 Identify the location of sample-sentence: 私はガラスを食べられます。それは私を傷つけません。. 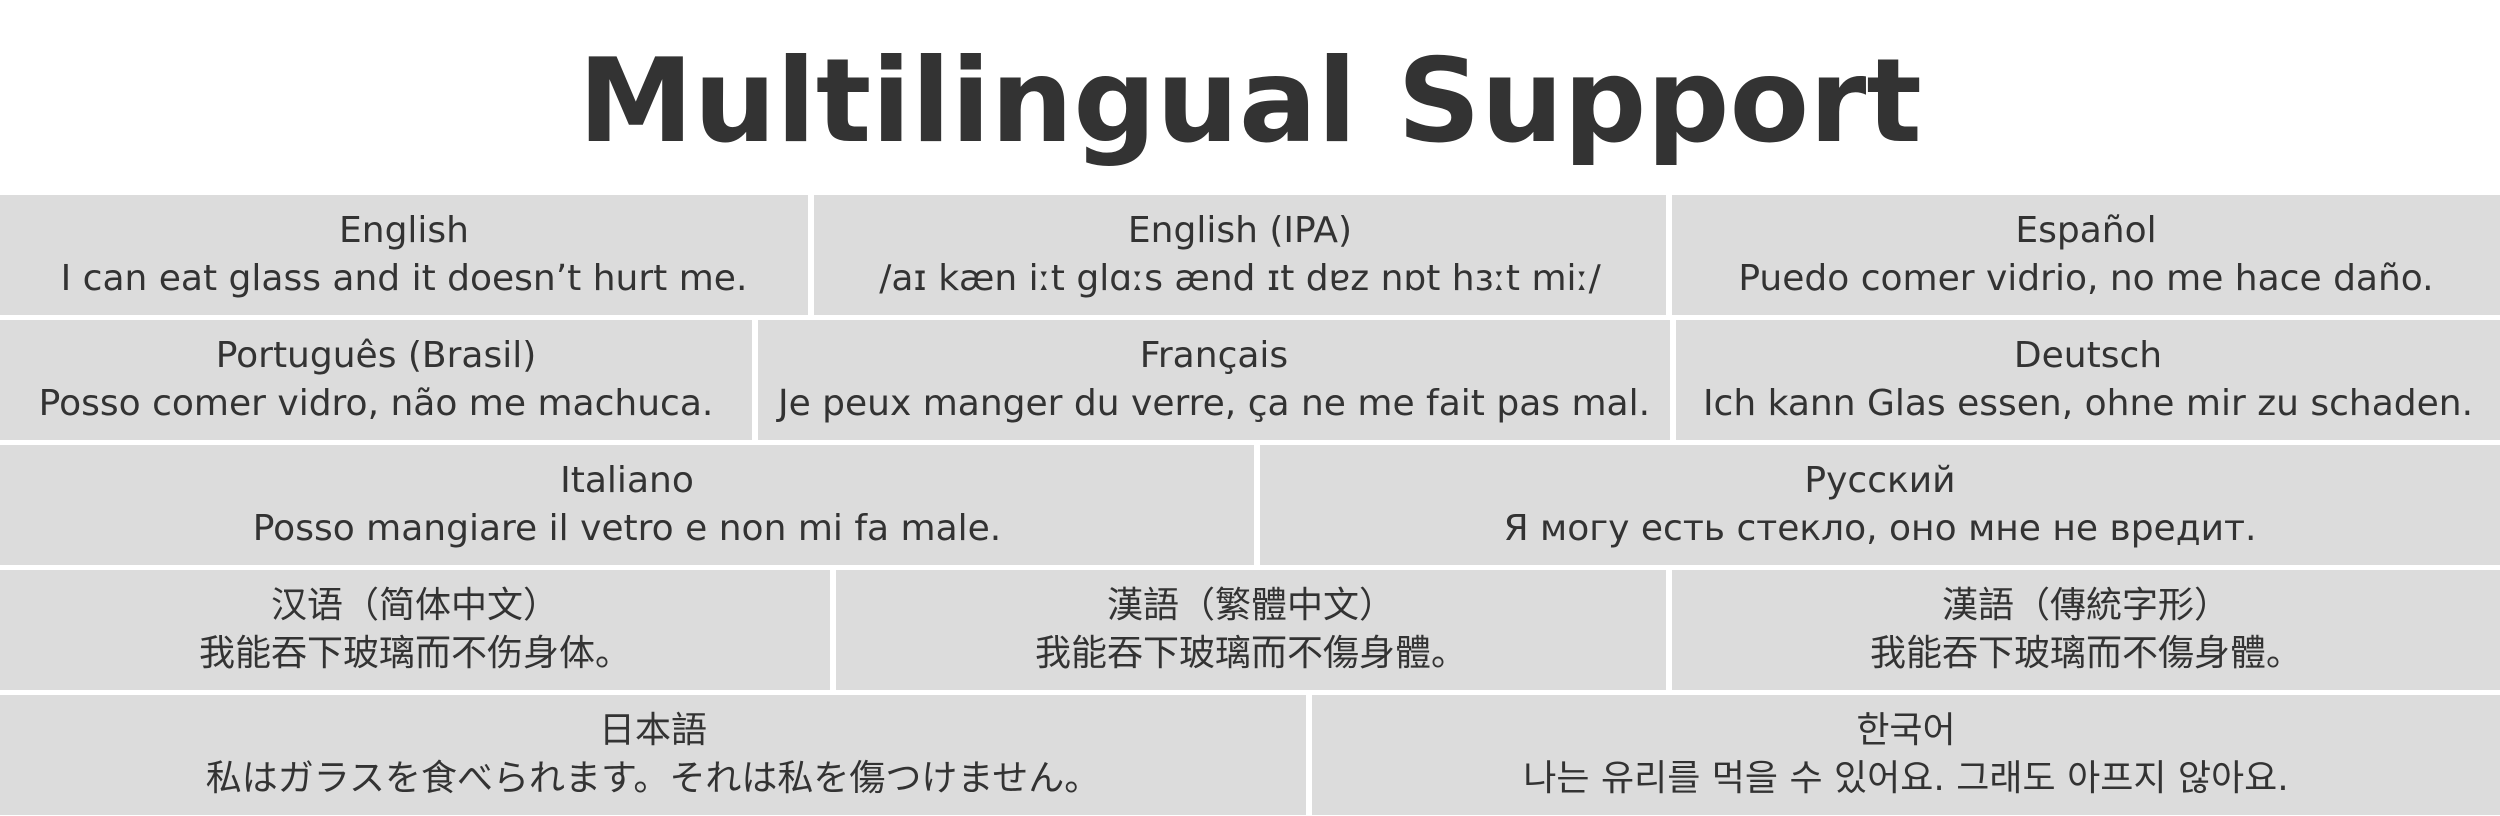
(653, 778).